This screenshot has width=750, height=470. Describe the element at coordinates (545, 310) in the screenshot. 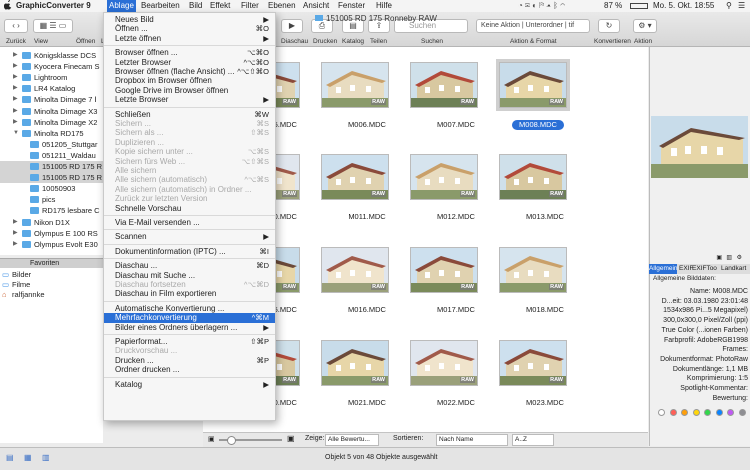

I see `thumbnail-caption: M018.MDC` at that location.